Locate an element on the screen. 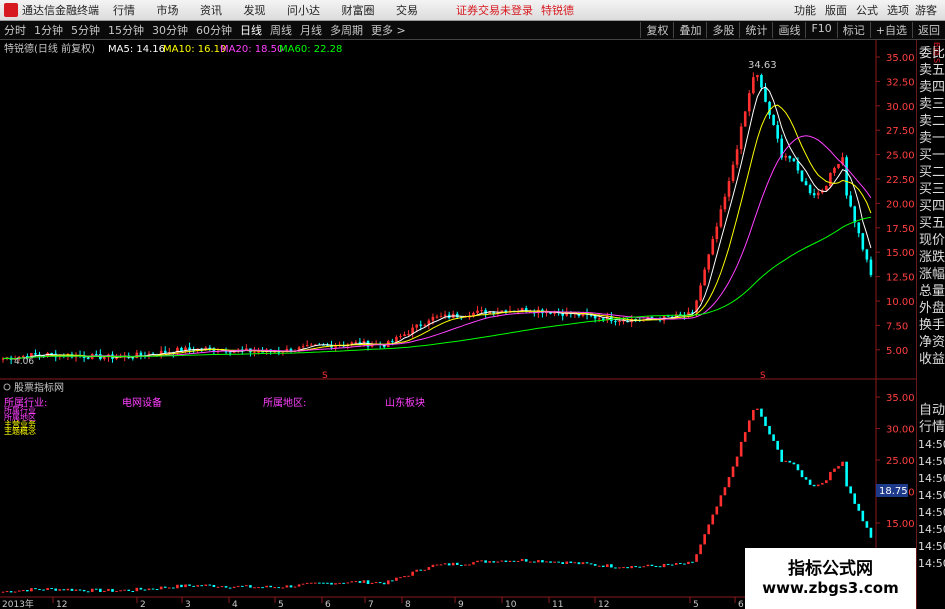  sidebar-item: 委比 is located at coordinates (931, 53).